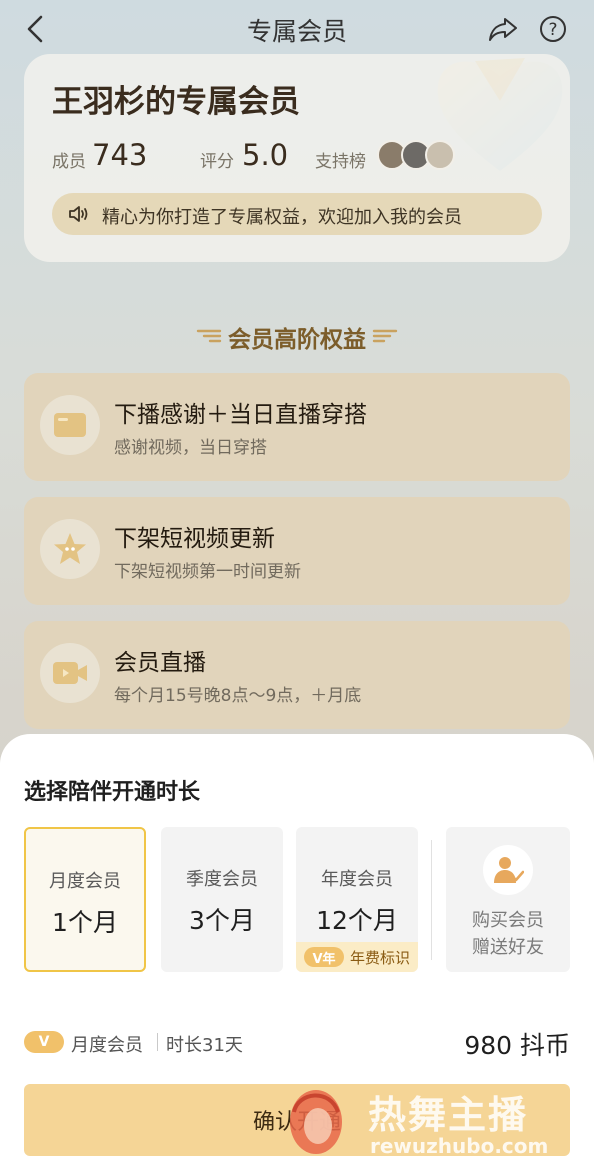 This screenshot has height=1175, width=594. I want to click on notice-text: 精心为你打造了专属权益，欢迎加入我的会员, so click(282, 217).